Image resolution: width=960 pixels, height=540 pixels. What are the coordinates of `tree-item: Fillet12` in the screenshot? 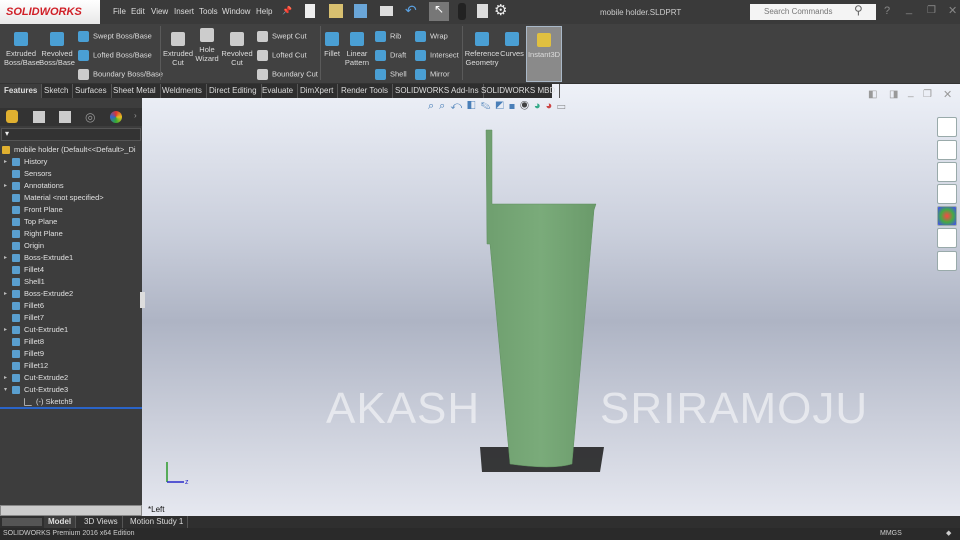 It's located at (30, 366).